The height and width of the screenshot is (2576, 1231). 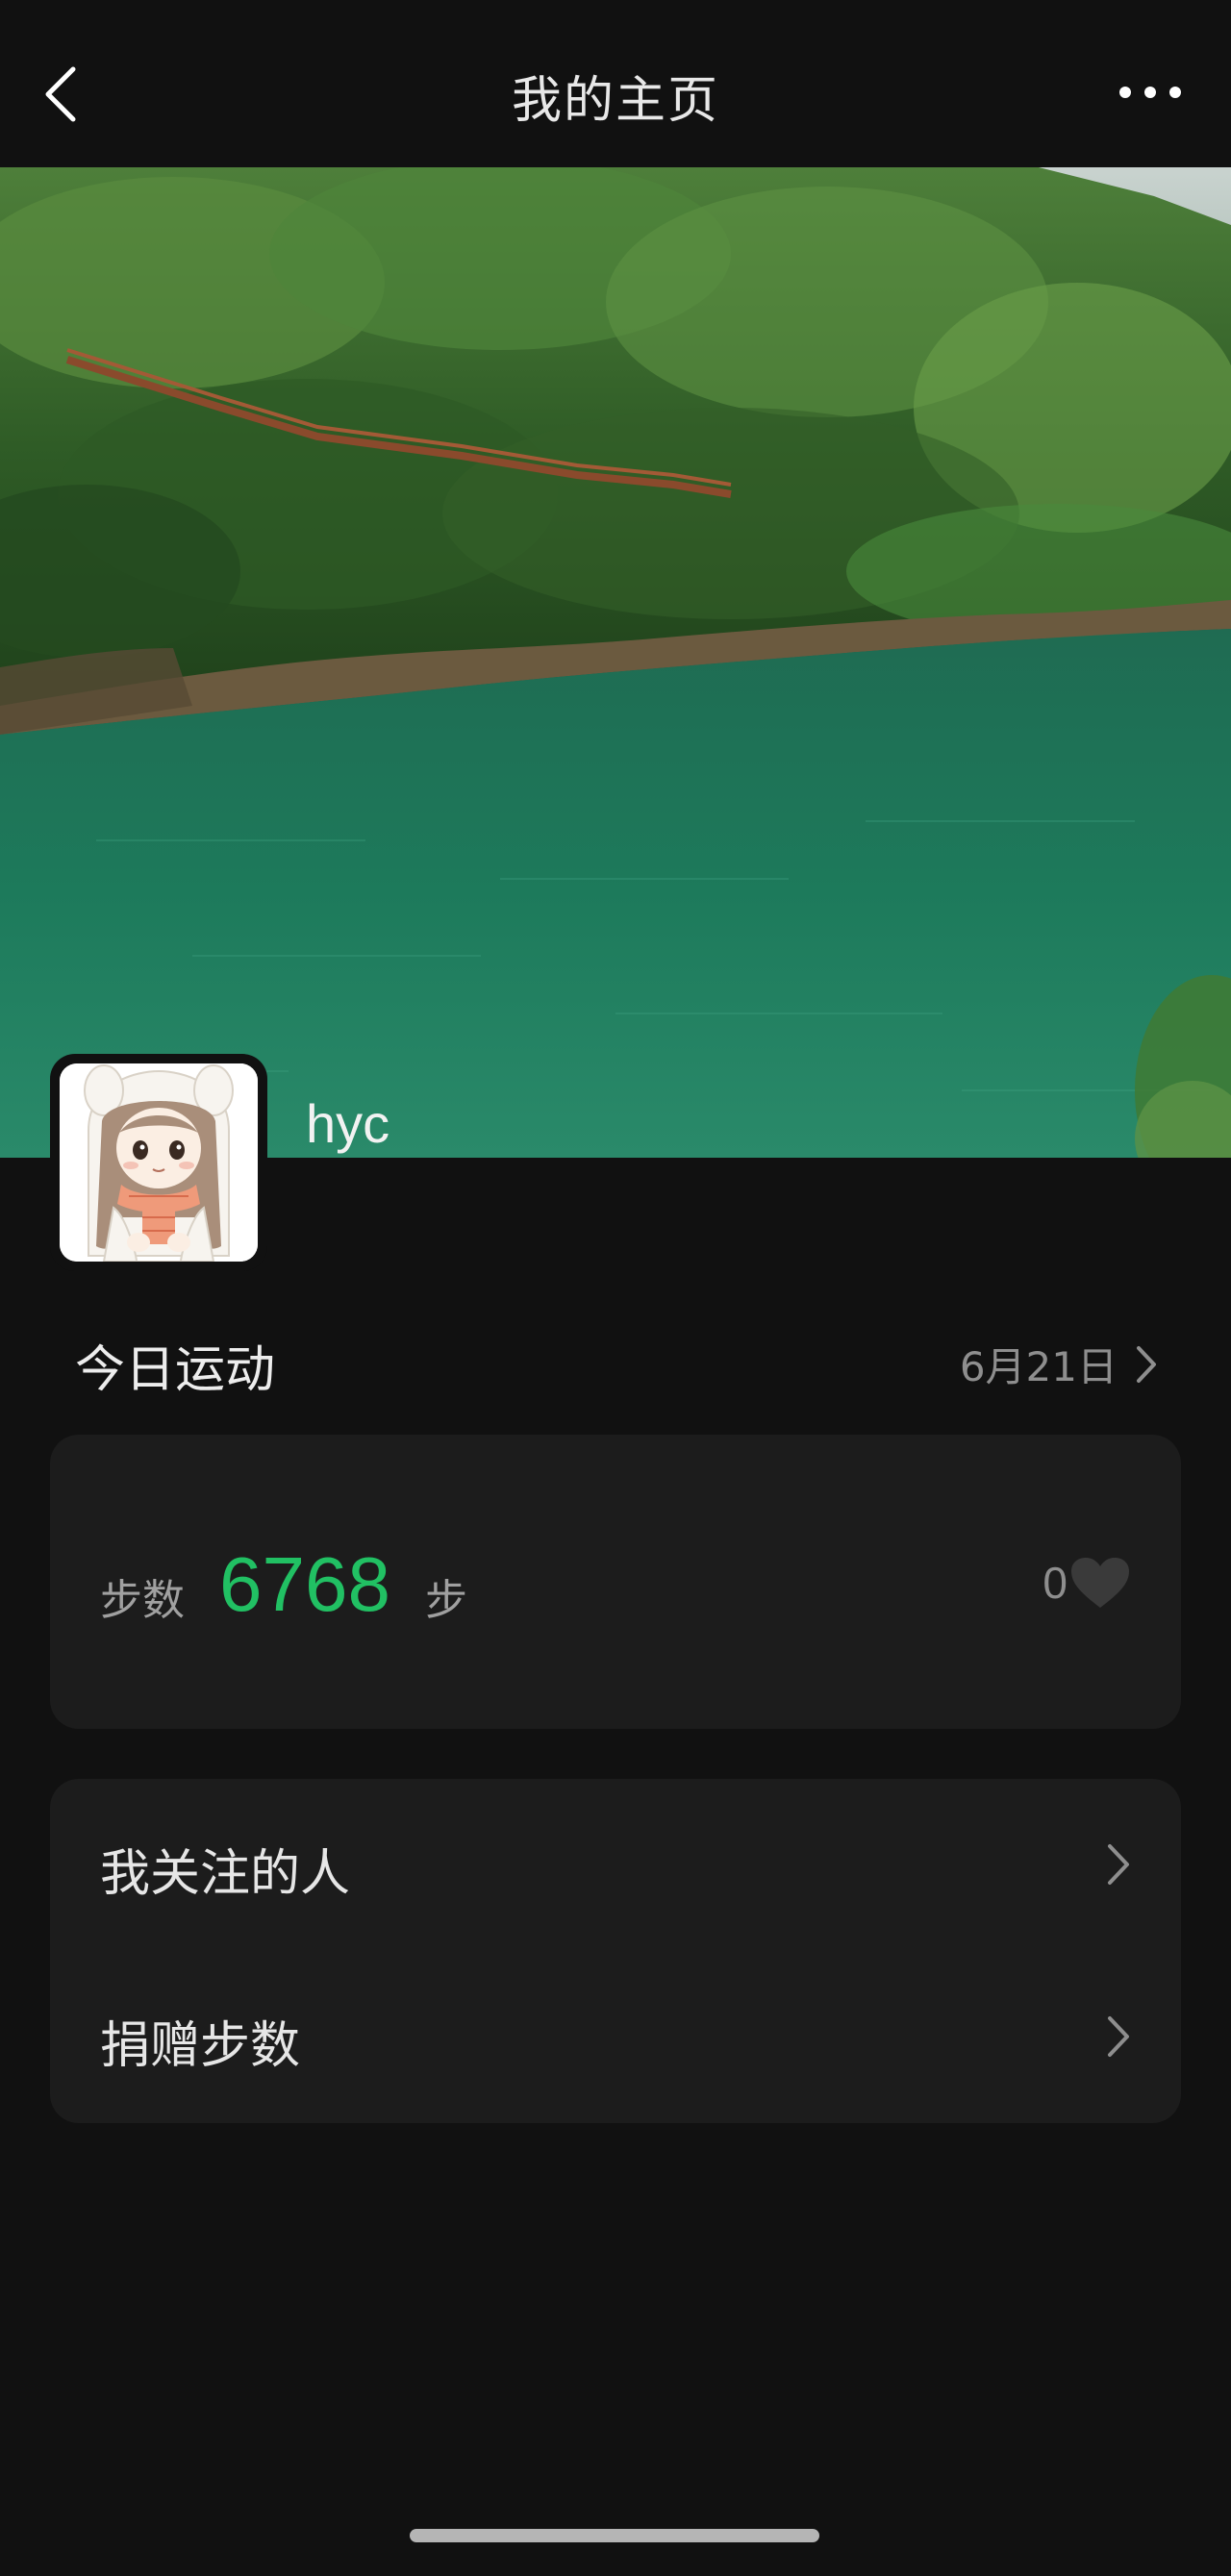 I want to click on steps-label: 步数, so click(x=142, y=1600).